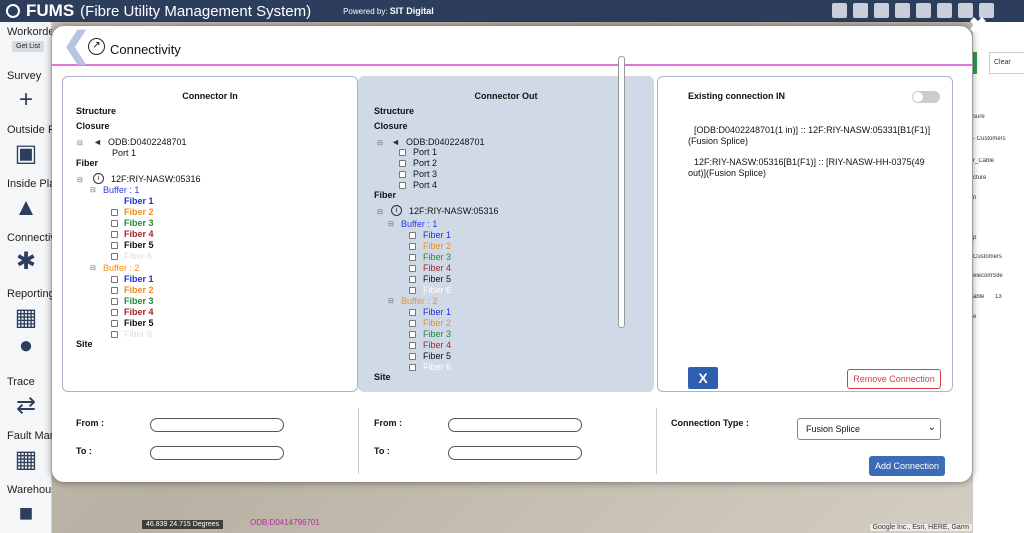  I want to click on to-input-in, so click(217, 453).